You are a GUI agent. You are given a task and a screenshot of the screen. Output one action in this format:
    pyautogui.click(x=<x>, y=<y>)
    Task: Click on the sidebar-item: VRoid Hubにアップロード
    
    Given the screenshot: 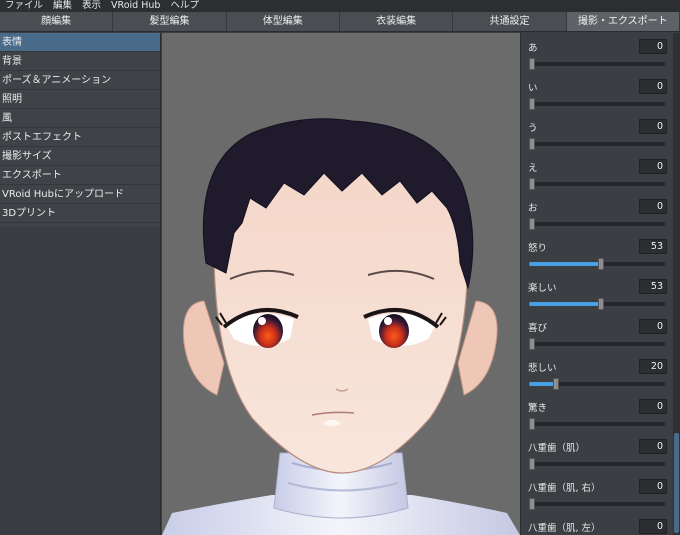 What is the action you would take?
    pyautogui.click(x=80, y=194)
    